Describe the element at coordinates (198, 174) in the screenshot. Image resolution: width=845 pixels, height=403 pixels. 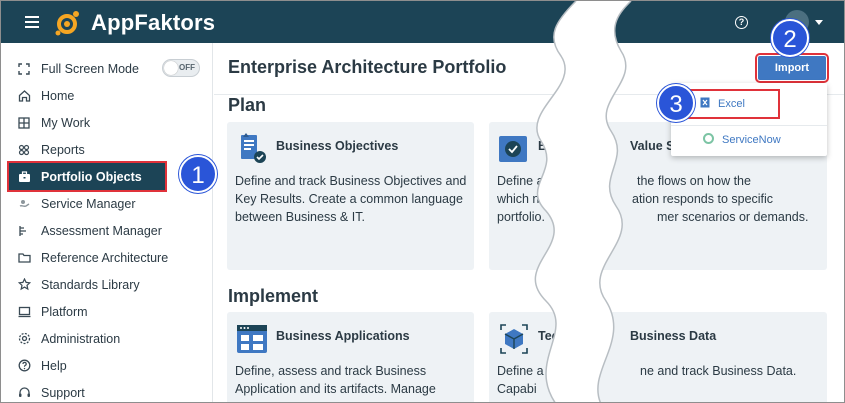
I see `callout-1: 1` at that location.